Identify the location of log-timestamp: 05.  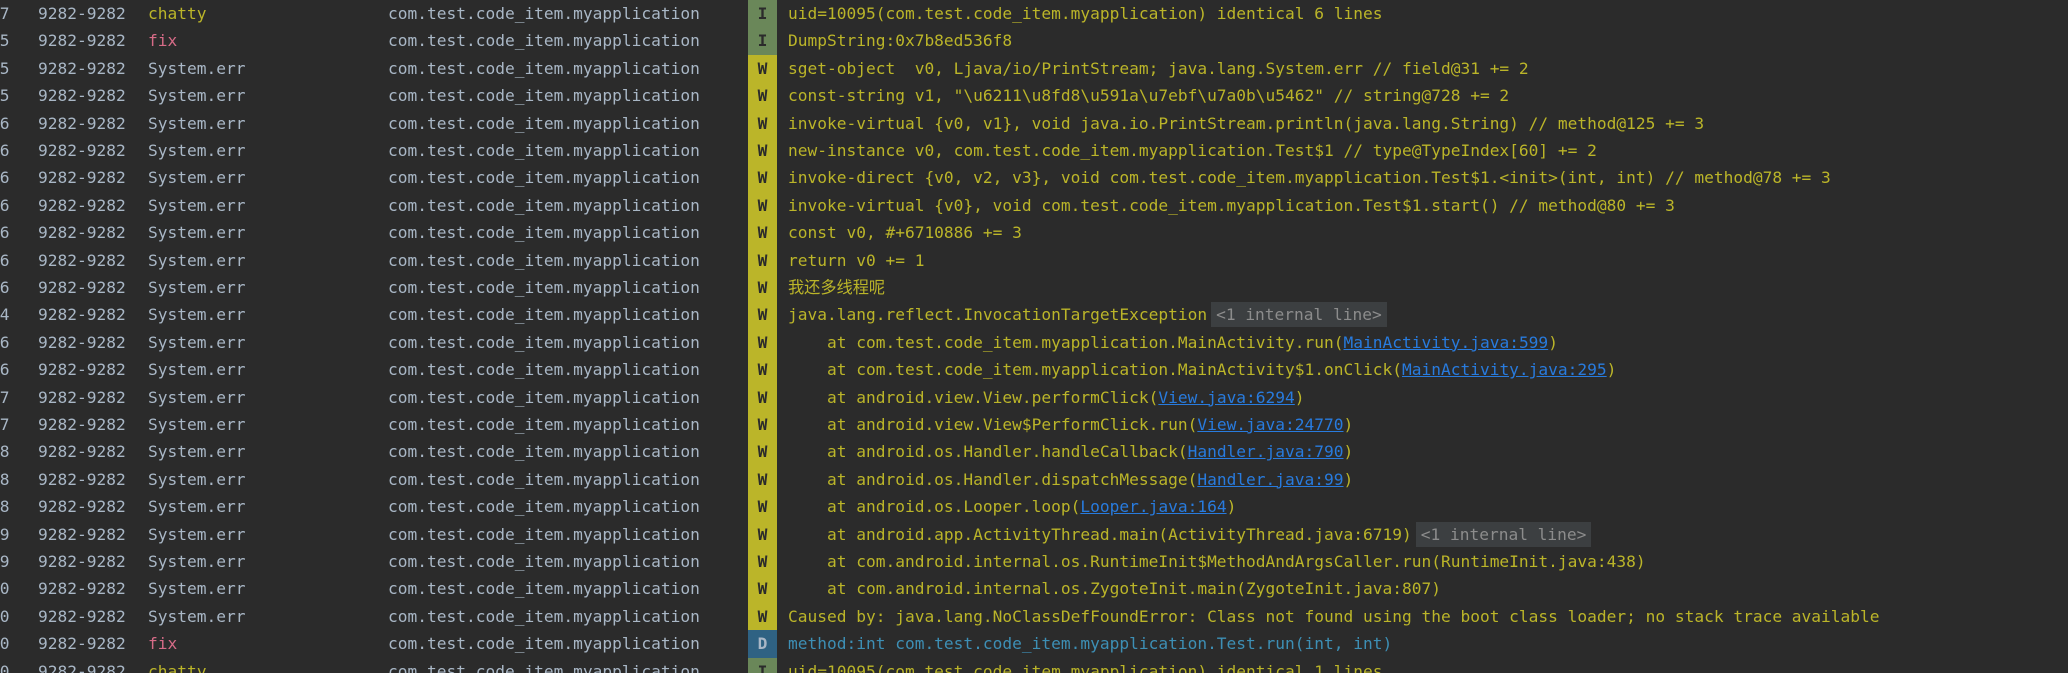
(5, 41).